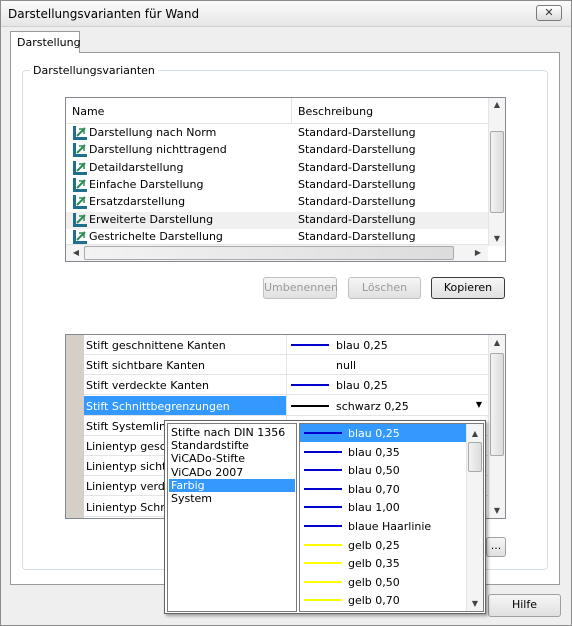  I want to click on property-value: null, so click(387, 365).